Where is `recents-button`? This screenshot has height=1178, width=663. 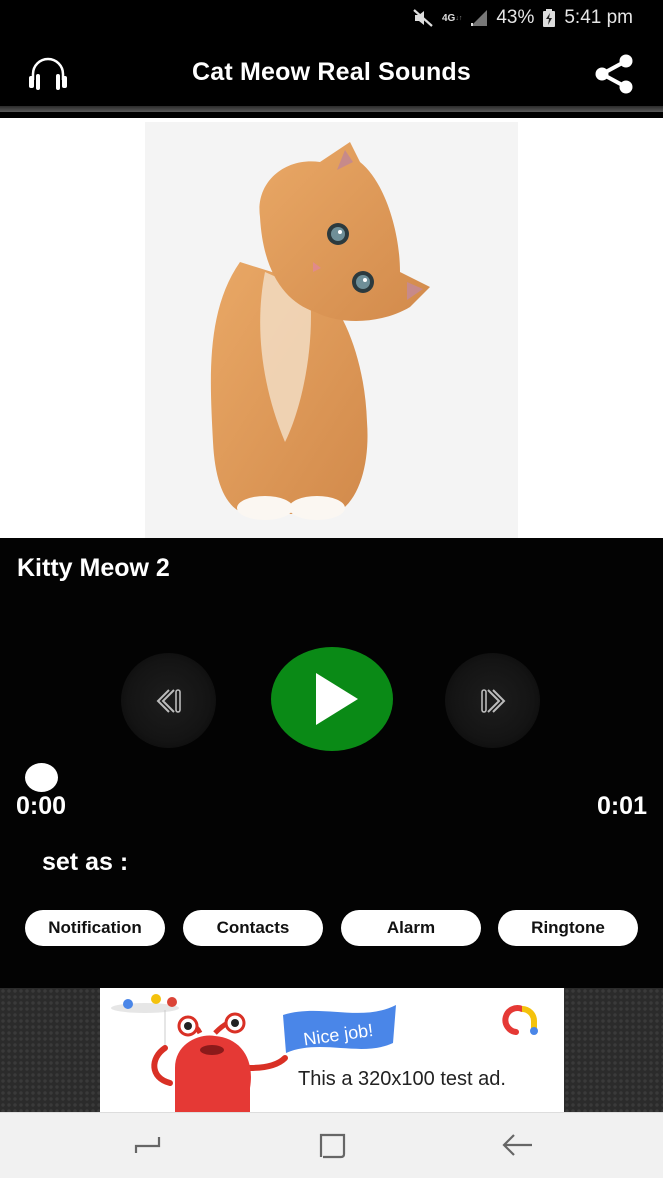
recents-button is located at coordinates (148, 1145).